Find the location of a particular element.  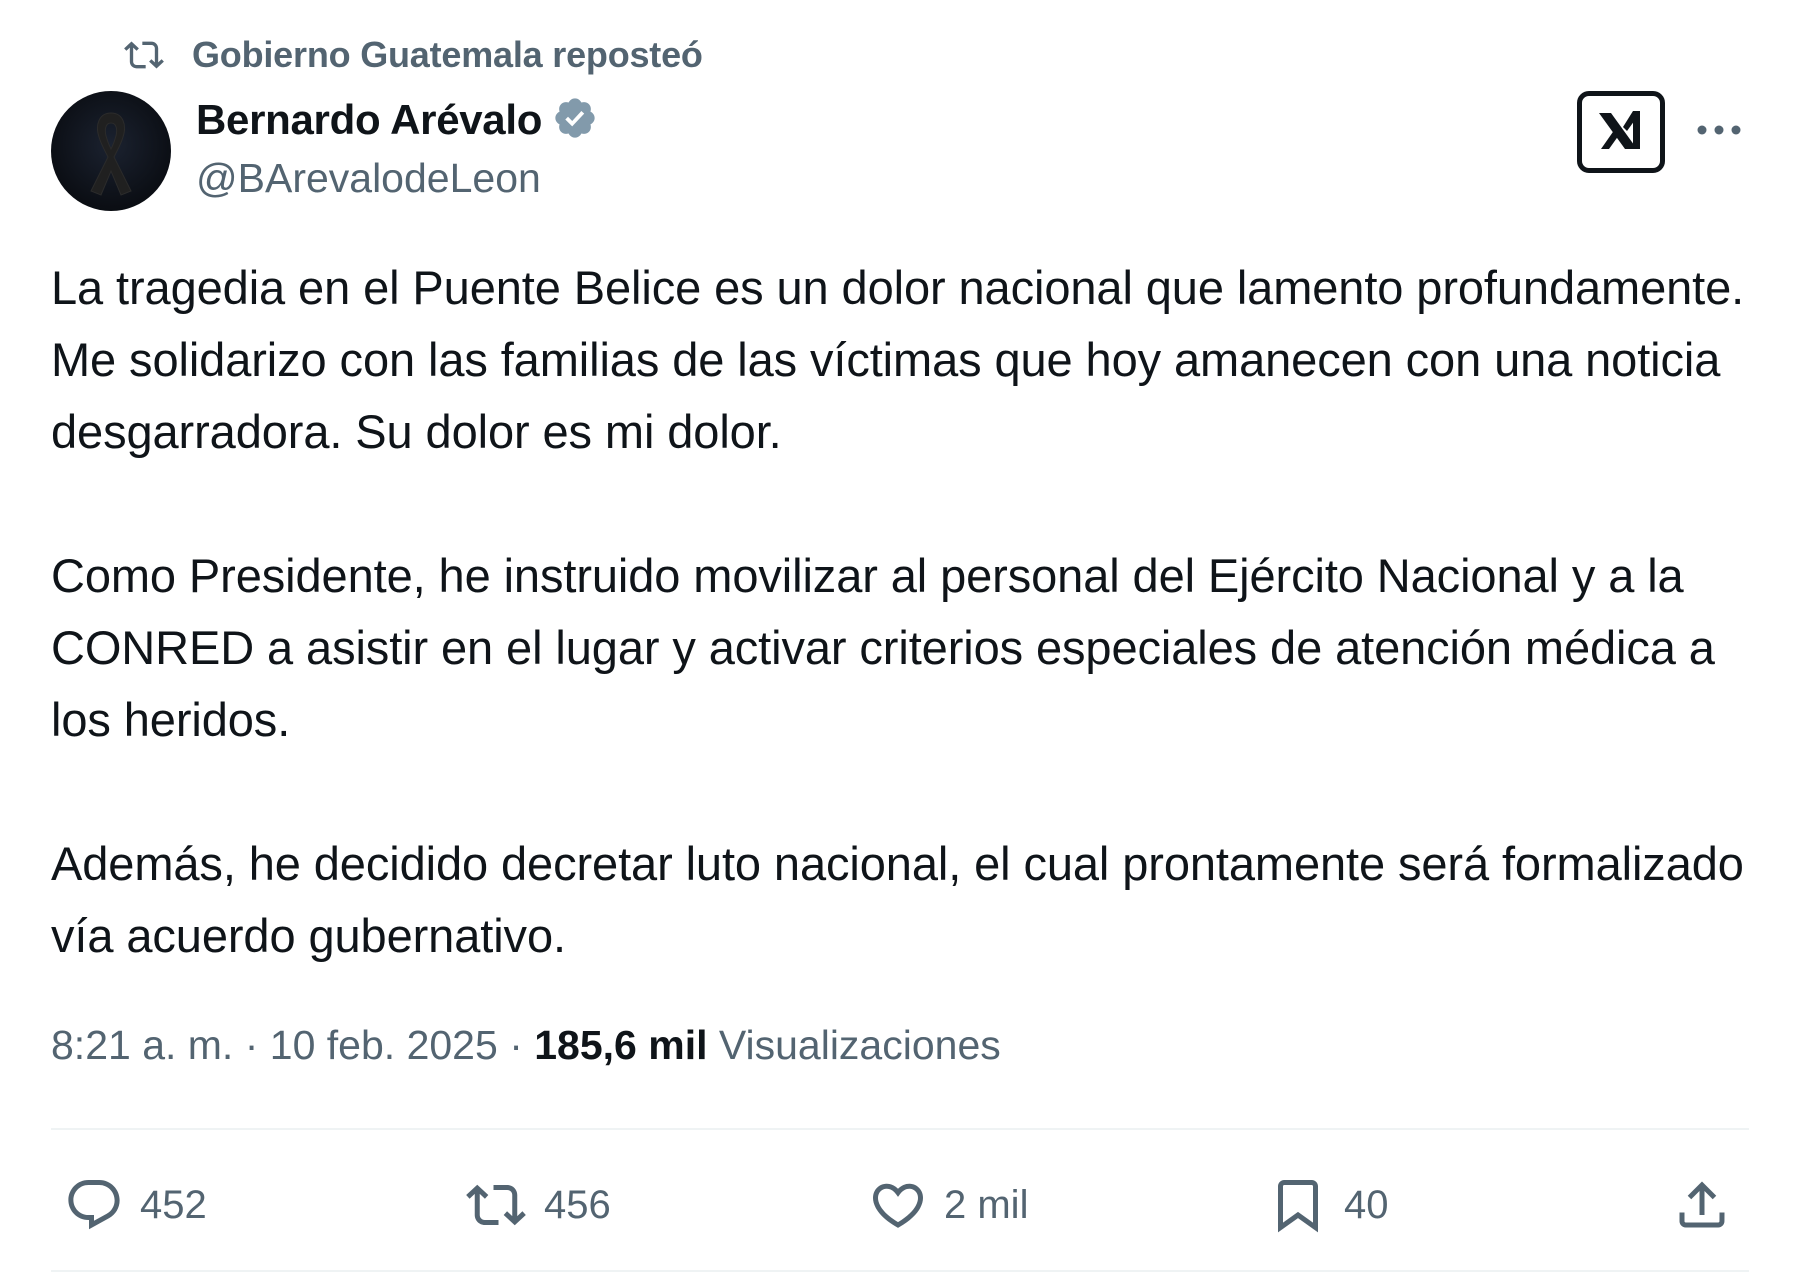

like-button: 2 mil is located at coordinates (948, 1205).